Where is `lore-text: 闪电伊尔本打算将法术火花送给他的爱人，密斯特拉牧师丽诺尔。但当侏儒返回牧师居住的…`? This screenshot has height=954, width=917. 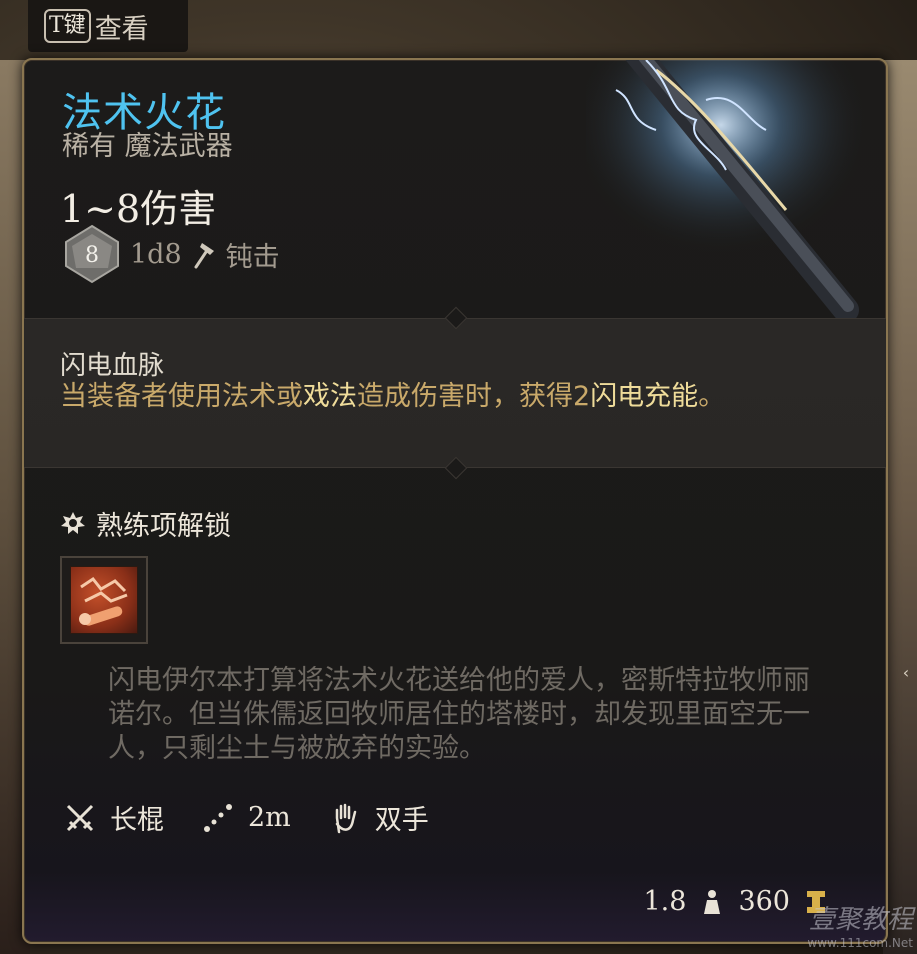 lore-text: 闪电伊尔本打算将法术火花送给他的爱人，密斯特拉牧师丽诺尔。但当侏儒返回牧师居住的… is located at coordinates (459, 714).